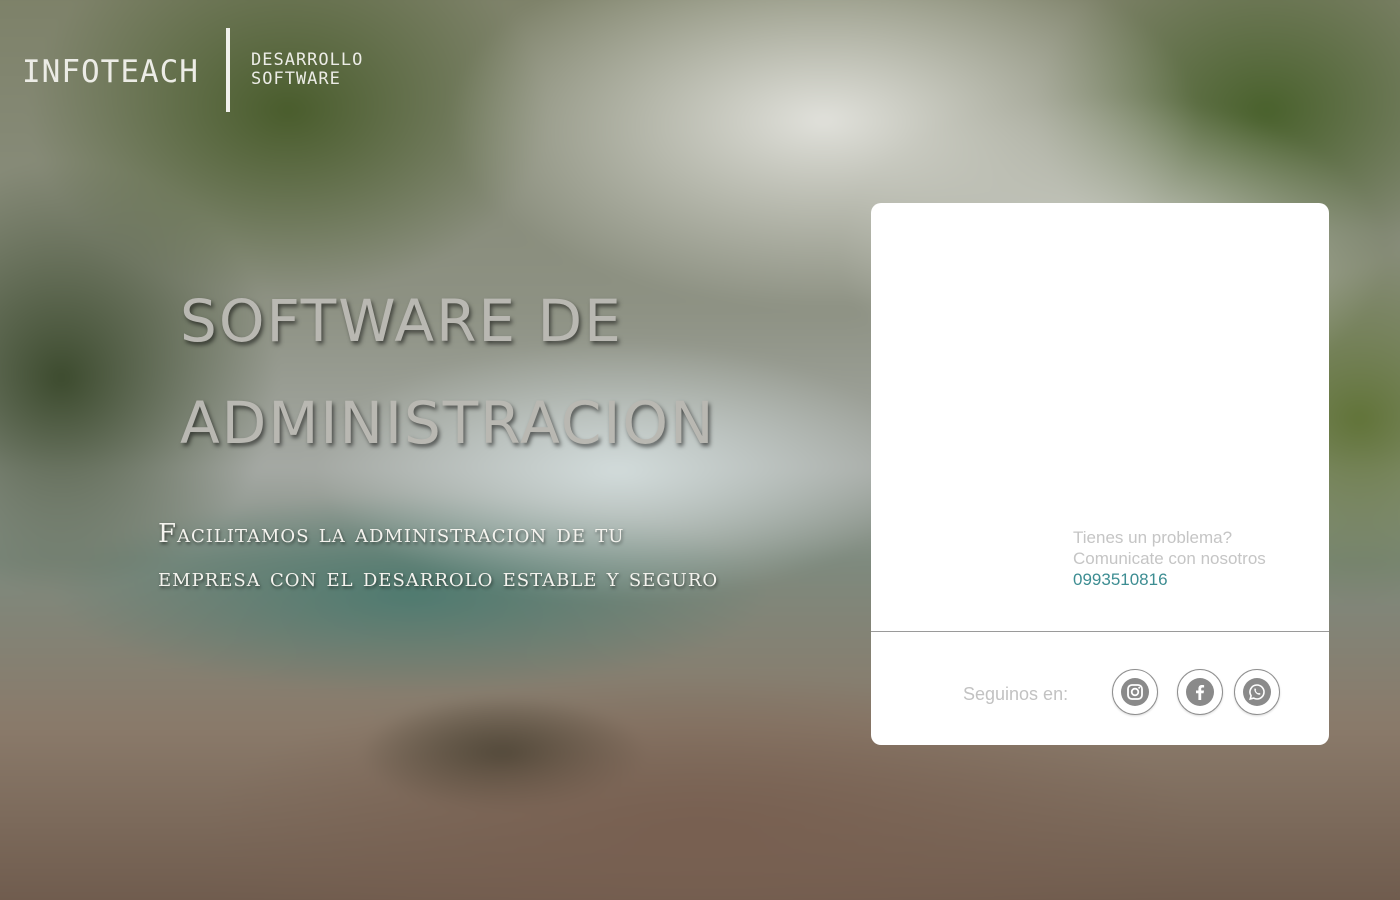 This screenshot has height=900, width=1400. I want to click on contact-phone-link: 0993510816, so click(1169, 579).